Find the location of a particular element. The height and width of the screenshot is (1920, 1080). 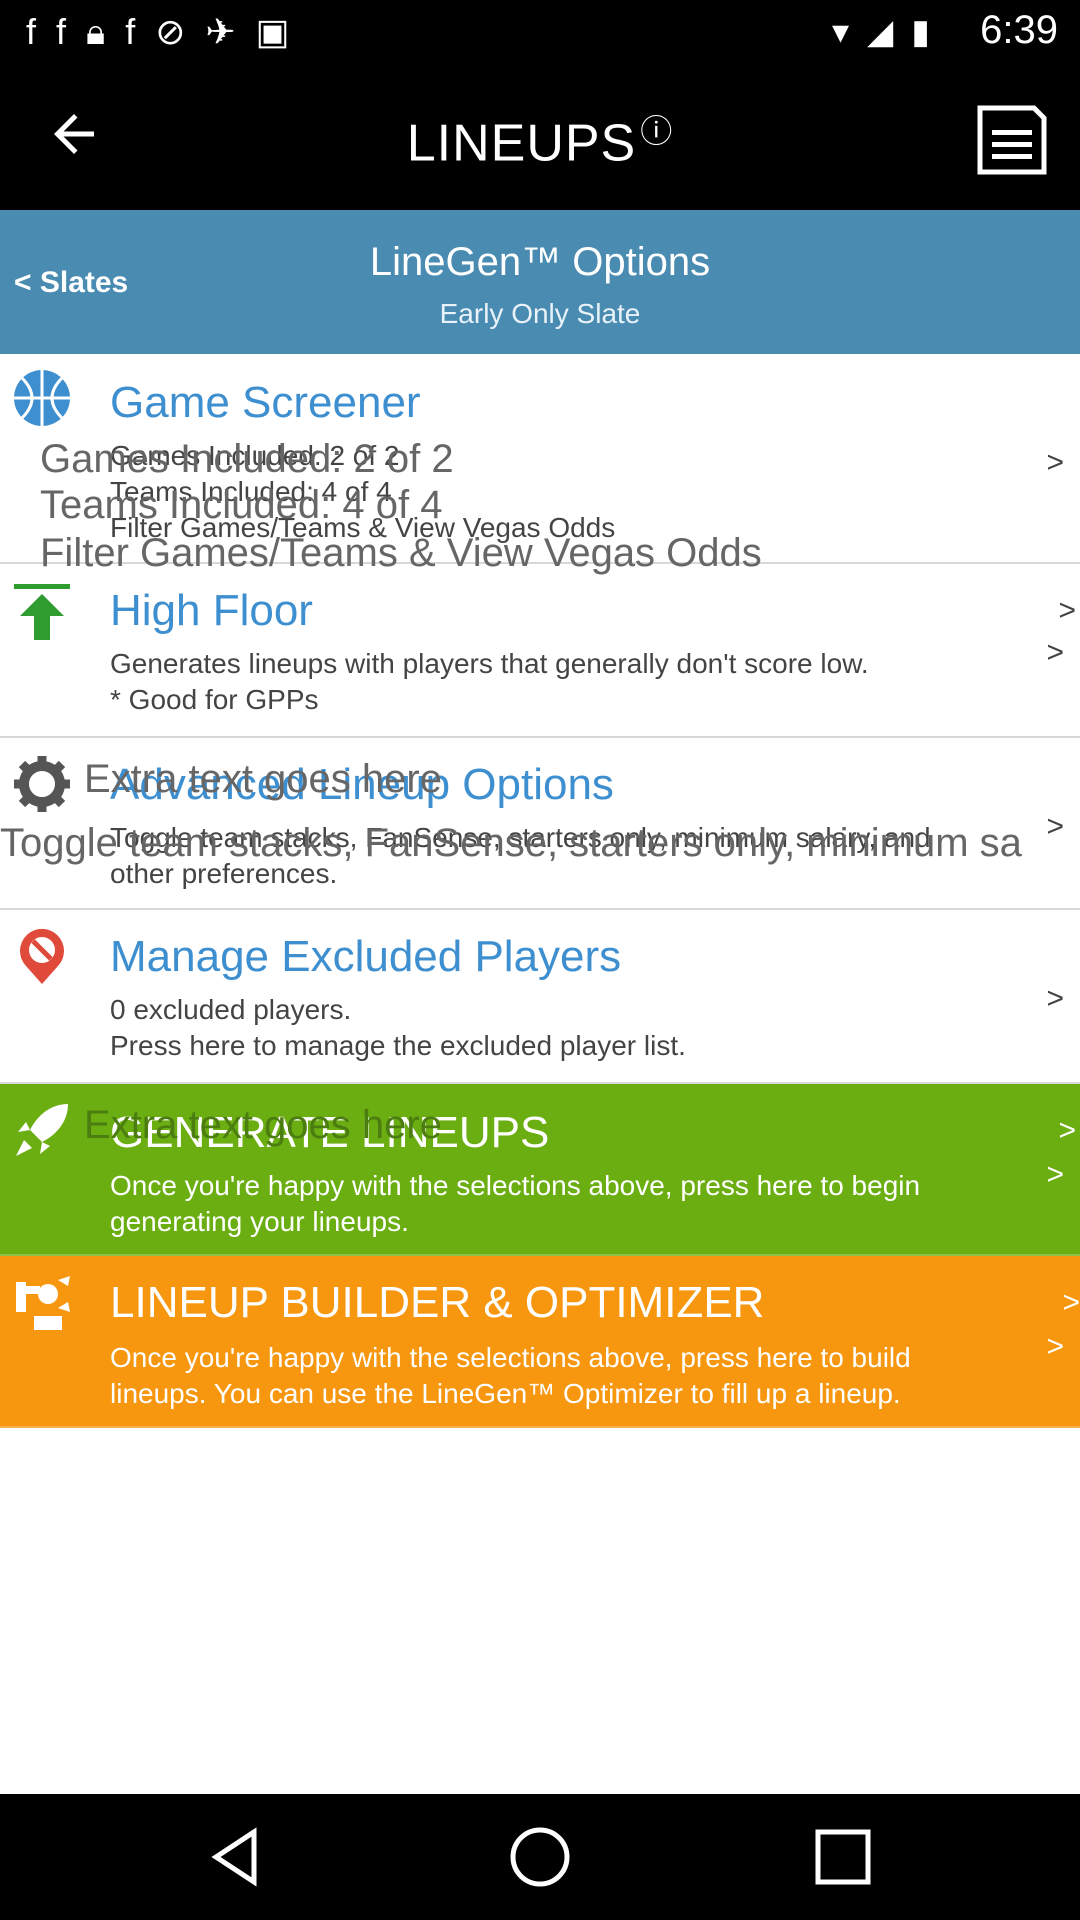

lock-icon: 🔒︎ is located at coordinates (96, 31).